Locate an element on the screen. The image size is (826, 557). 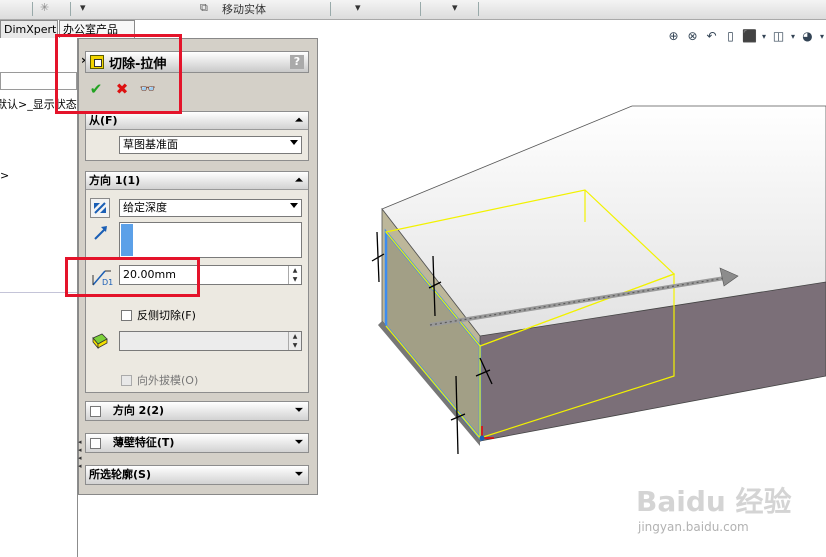
reverse-direction-button is located at coordinates (100, 208).